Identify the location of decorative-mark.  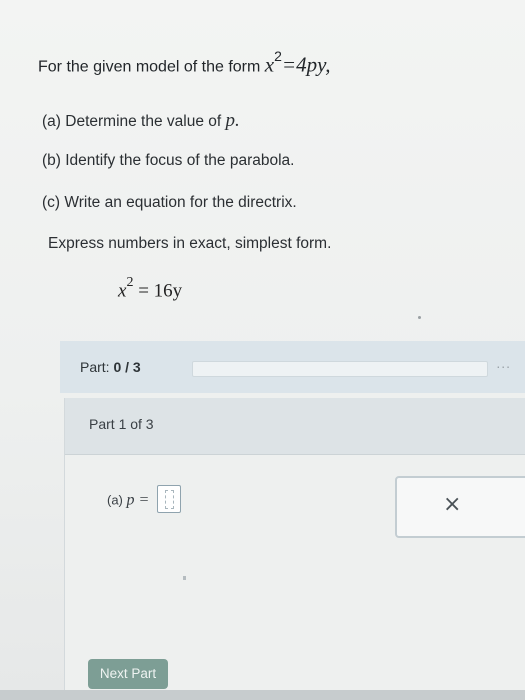
(184, 578).